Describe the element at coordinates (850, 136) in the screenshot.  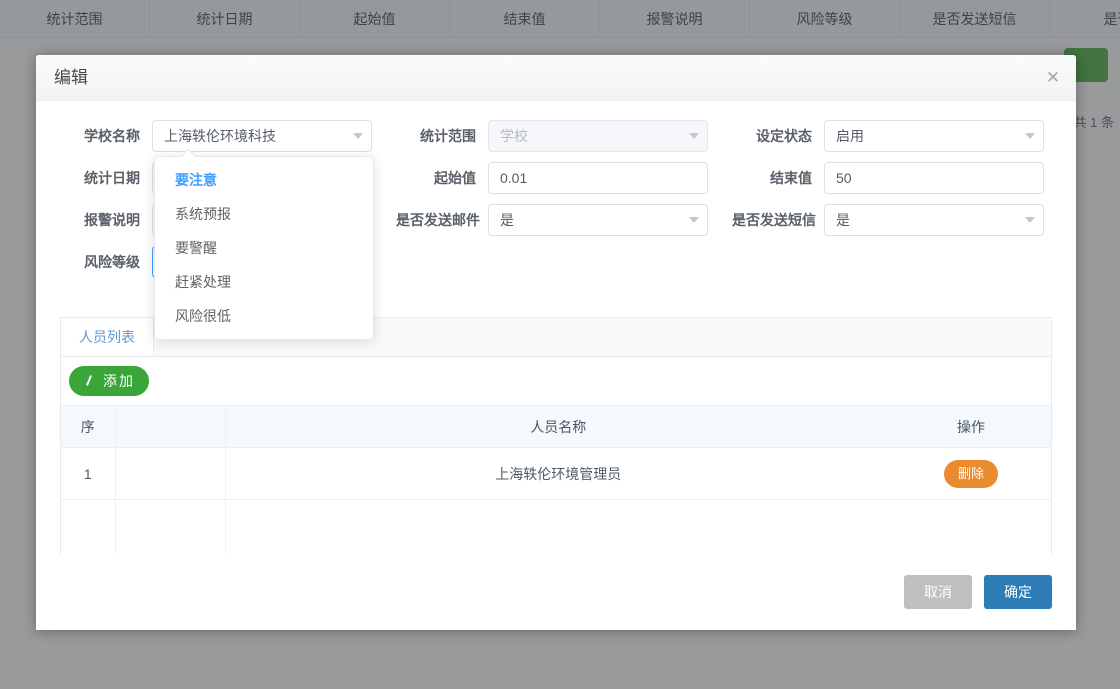
I see `set-status-value: 启用` at that location.